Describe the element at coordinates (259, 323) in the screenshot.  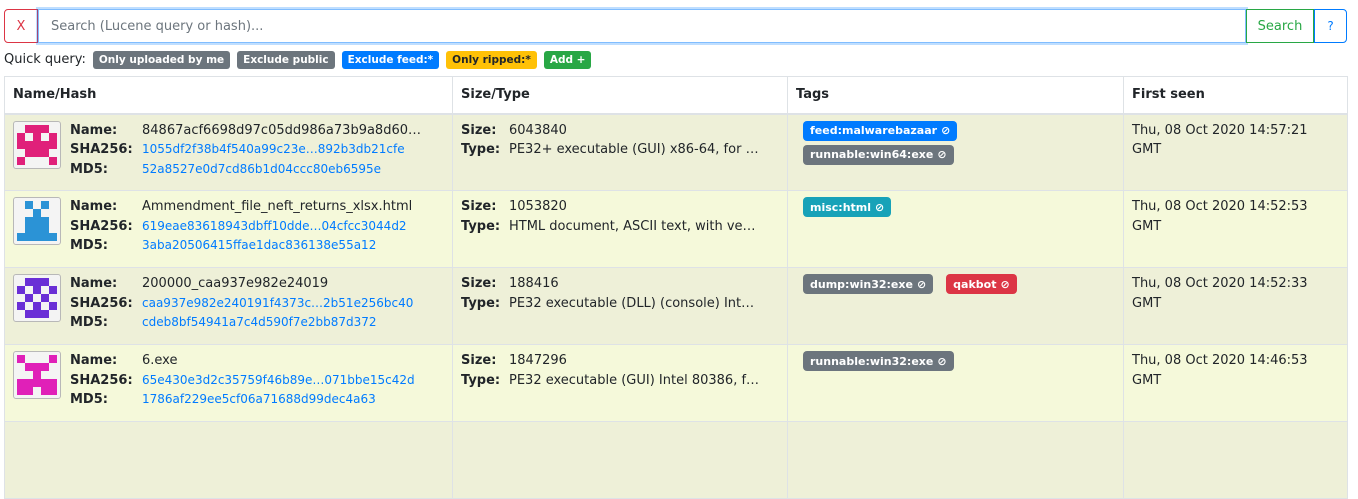
I see `md5-link: cdeb8bf54941a7c4d590f7e2bb87d372` at that location.